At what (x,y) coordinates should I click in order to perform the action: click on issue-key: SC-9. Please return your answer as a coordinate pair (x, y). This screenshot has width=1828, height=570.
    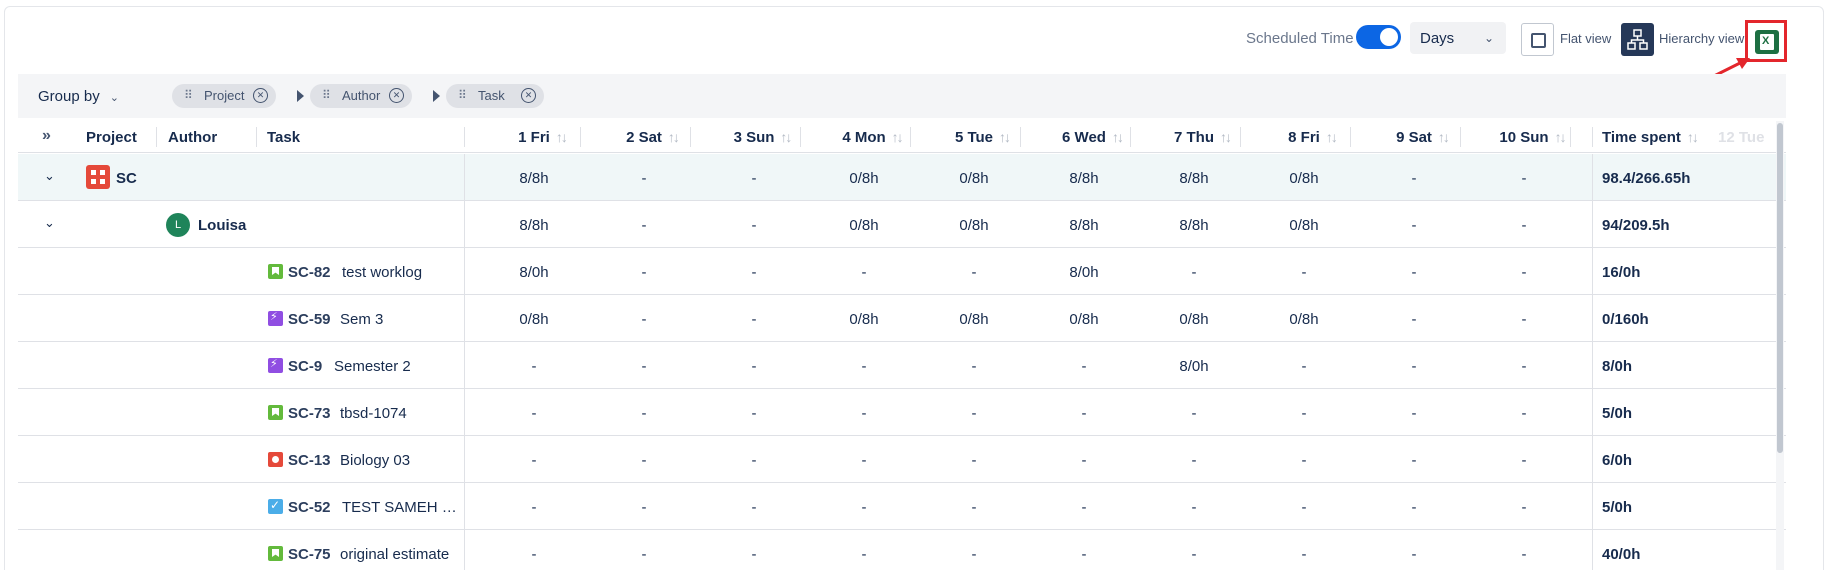
    Looking at the image, I should click on (305, 366).